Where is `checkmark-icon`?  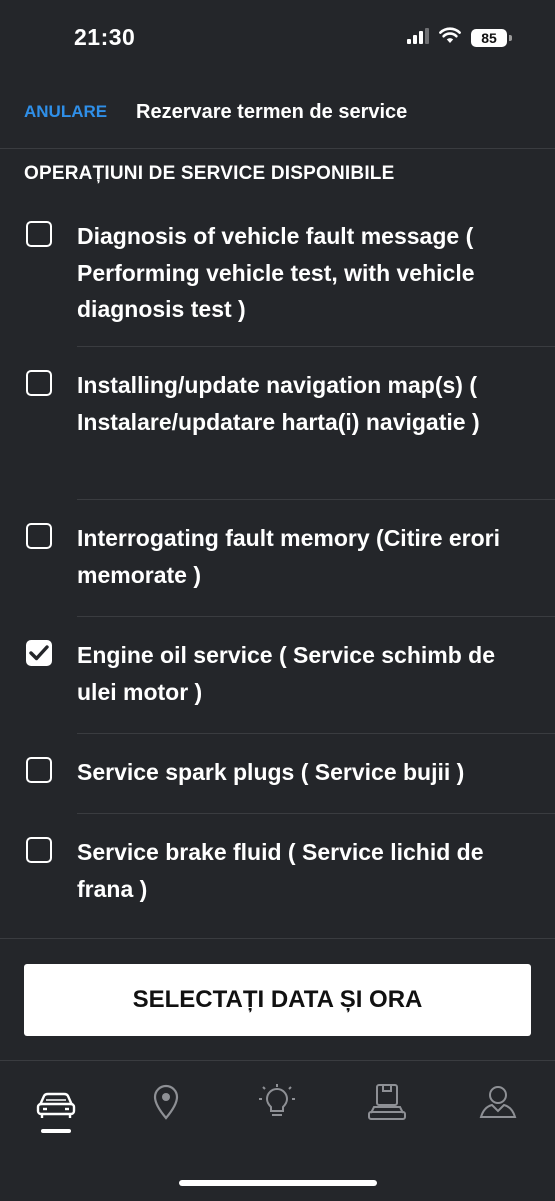
checkmark-icon is located at coordinates (39, 653).